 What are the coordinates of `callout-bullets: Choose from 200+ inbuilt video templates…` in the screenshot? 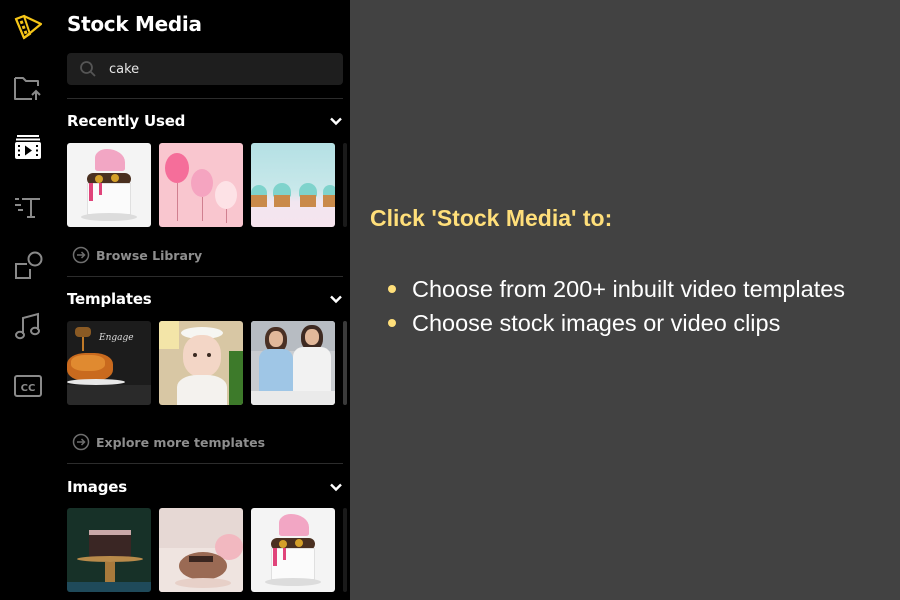 It's located at (616, 306).